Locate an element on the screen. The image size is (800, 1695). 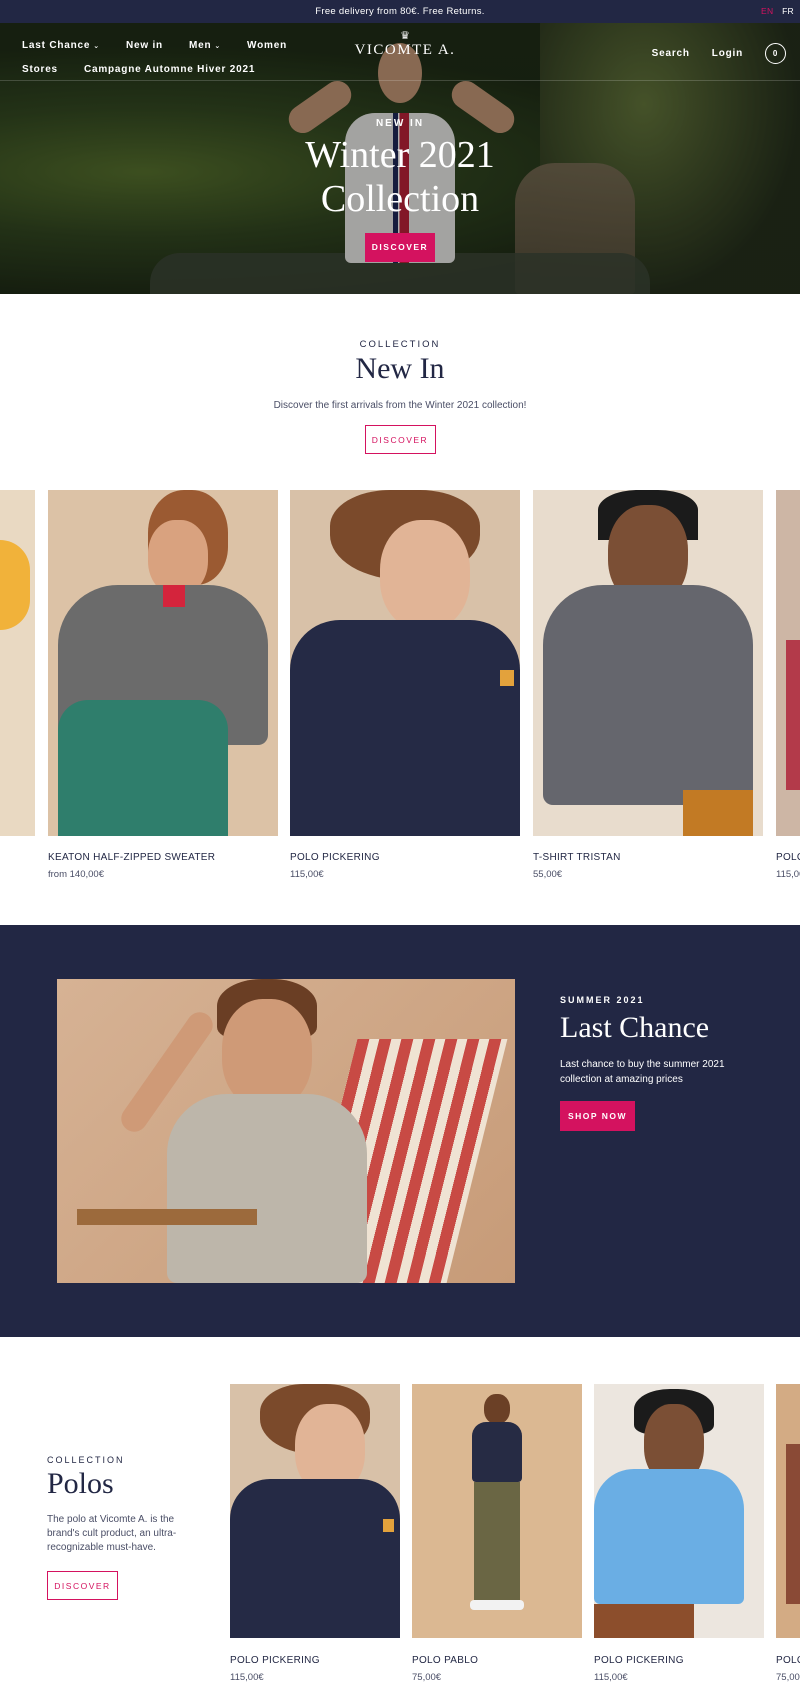
lang-fr-link: FR is located at coordinates (788, 11).